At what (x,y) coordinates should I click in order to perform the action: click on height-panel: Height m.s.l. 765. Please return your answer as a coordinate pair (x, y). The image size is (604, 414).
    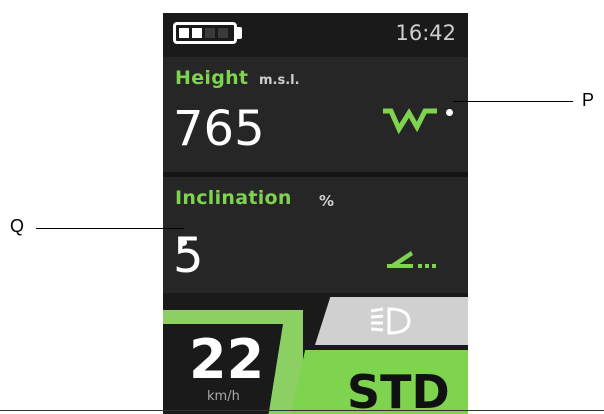
    Looking at the image, I should click on (315, 114).